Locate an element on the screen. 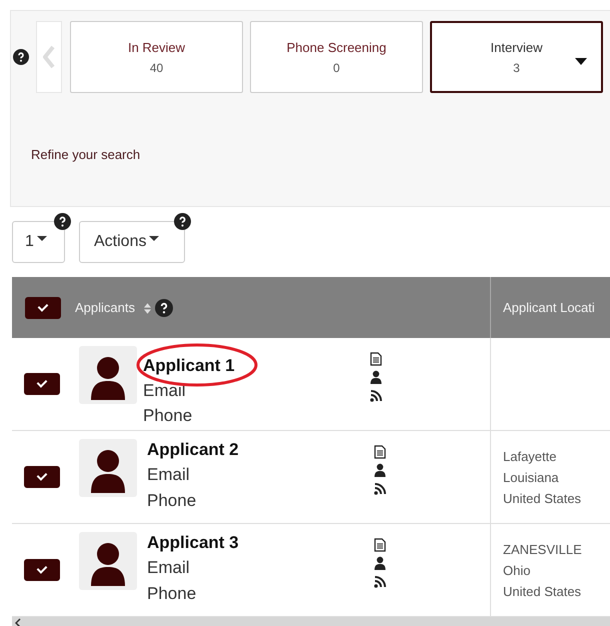 This screenshot has height=626, width=610. applicant-name: Applicant 3 is located at coordinates (252, 543).